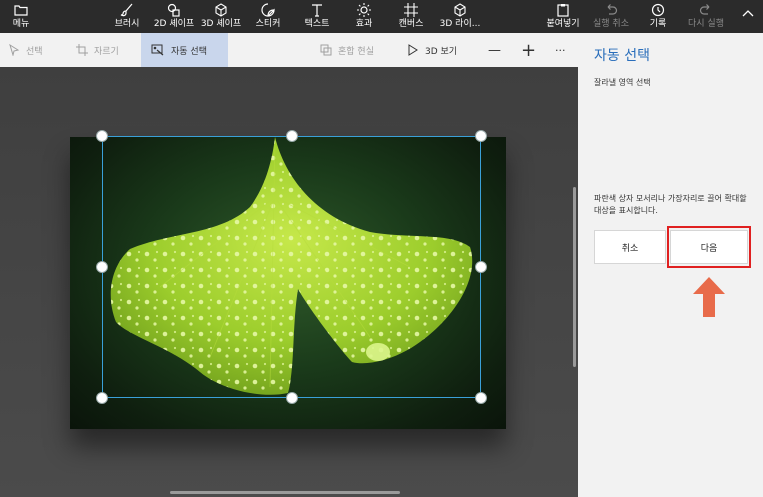 Image resolution: width=763 pixels, height=497 pixels. Describe the element at coordinates (413, 50) in the screenshot. I see `play-outline-icon` at that location.